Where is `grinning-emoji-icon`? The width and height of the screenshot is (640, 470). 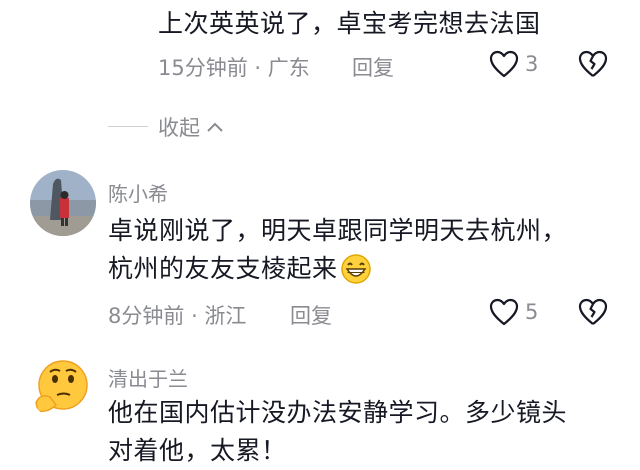 grinning-emoji-icon is located at coordinates (355, 269).